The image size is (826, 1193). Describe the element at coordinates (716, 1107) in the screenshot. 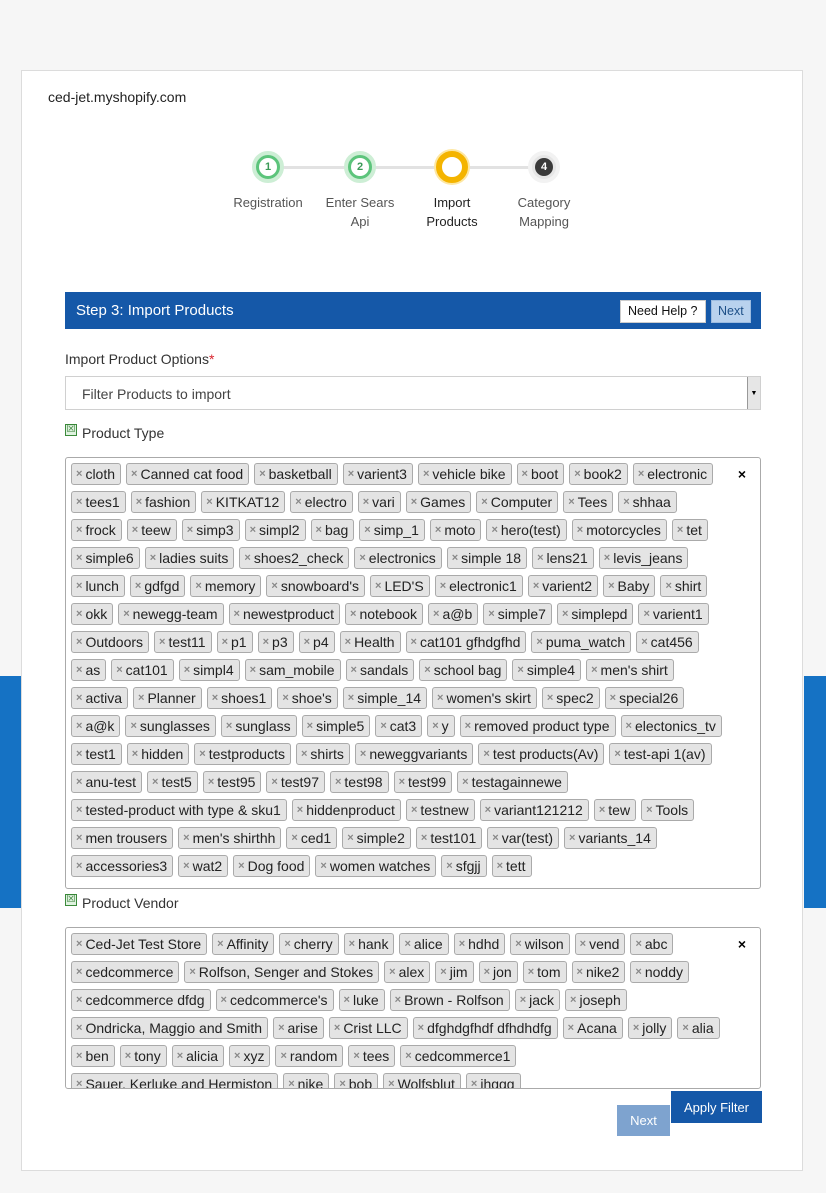

I see `apply-filter-button: Apply Filter` at that location.